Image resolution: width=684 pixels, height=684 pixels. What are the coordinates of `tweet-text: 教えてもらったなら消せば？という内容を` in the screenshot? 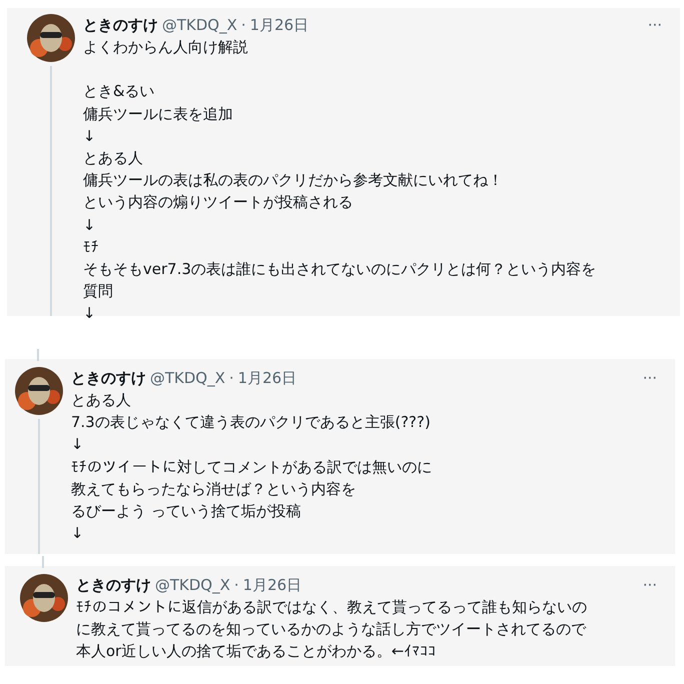 It's located at (213, 489).